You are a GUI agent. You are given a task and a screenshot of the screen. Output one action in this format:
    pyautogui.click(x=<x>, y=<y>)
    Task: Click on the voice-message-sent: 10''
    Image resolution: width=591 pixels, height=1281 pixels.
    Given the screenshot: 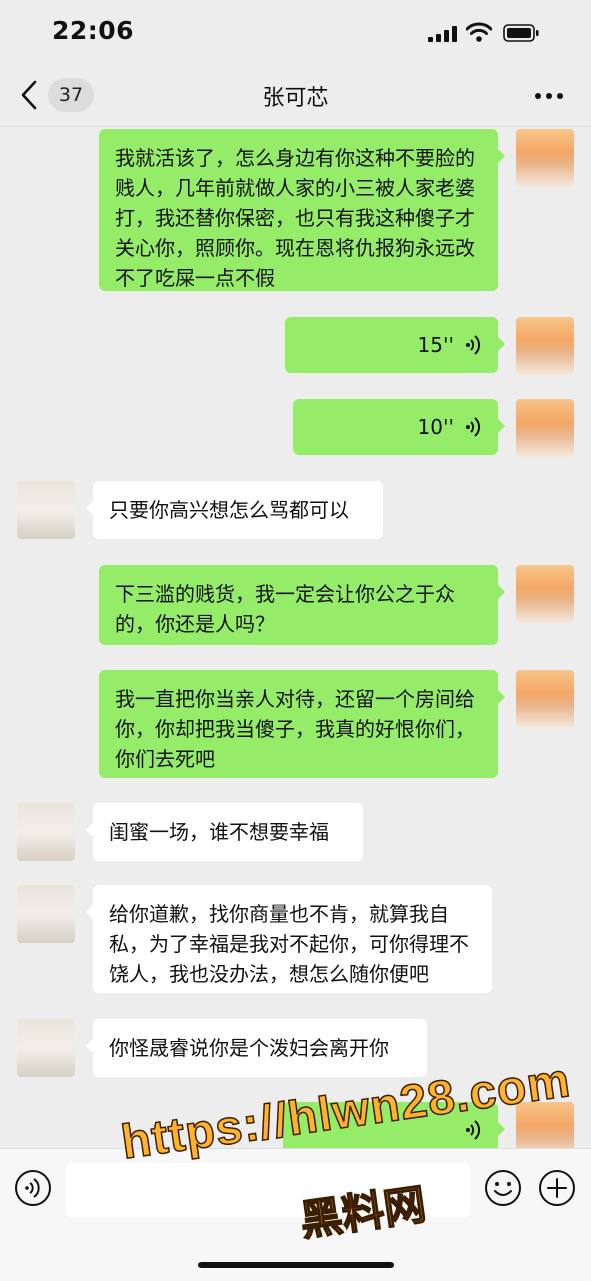 What is the action you would take?
    pyautogui.click(x=399, y=427)
    